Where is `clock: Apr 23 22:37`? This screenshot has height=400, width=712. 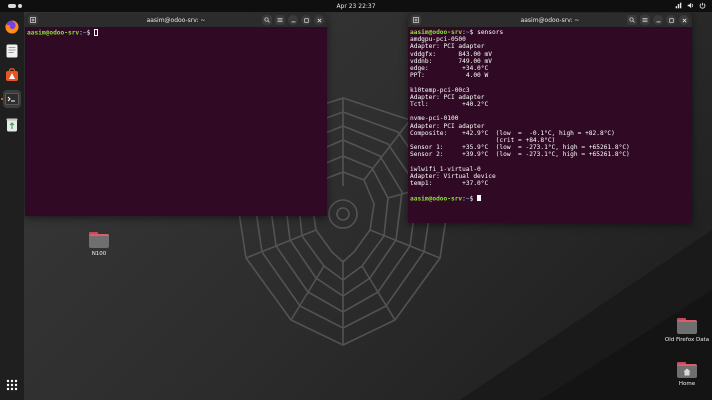
clock: Apr 23 22:37 is located at coordinates (355, 6).